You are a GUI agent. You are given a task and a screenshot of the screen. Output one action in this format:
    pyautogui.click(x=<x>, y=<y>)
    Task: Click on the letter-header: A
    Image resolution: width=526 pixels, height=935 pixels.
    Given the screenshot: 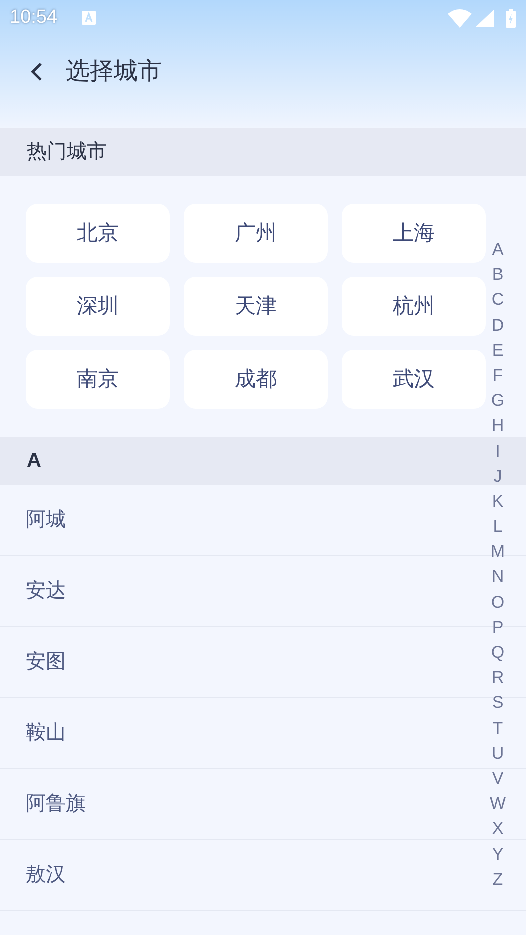 What is the action you would take?
    pyautogui.click(x=34, y=461)
    